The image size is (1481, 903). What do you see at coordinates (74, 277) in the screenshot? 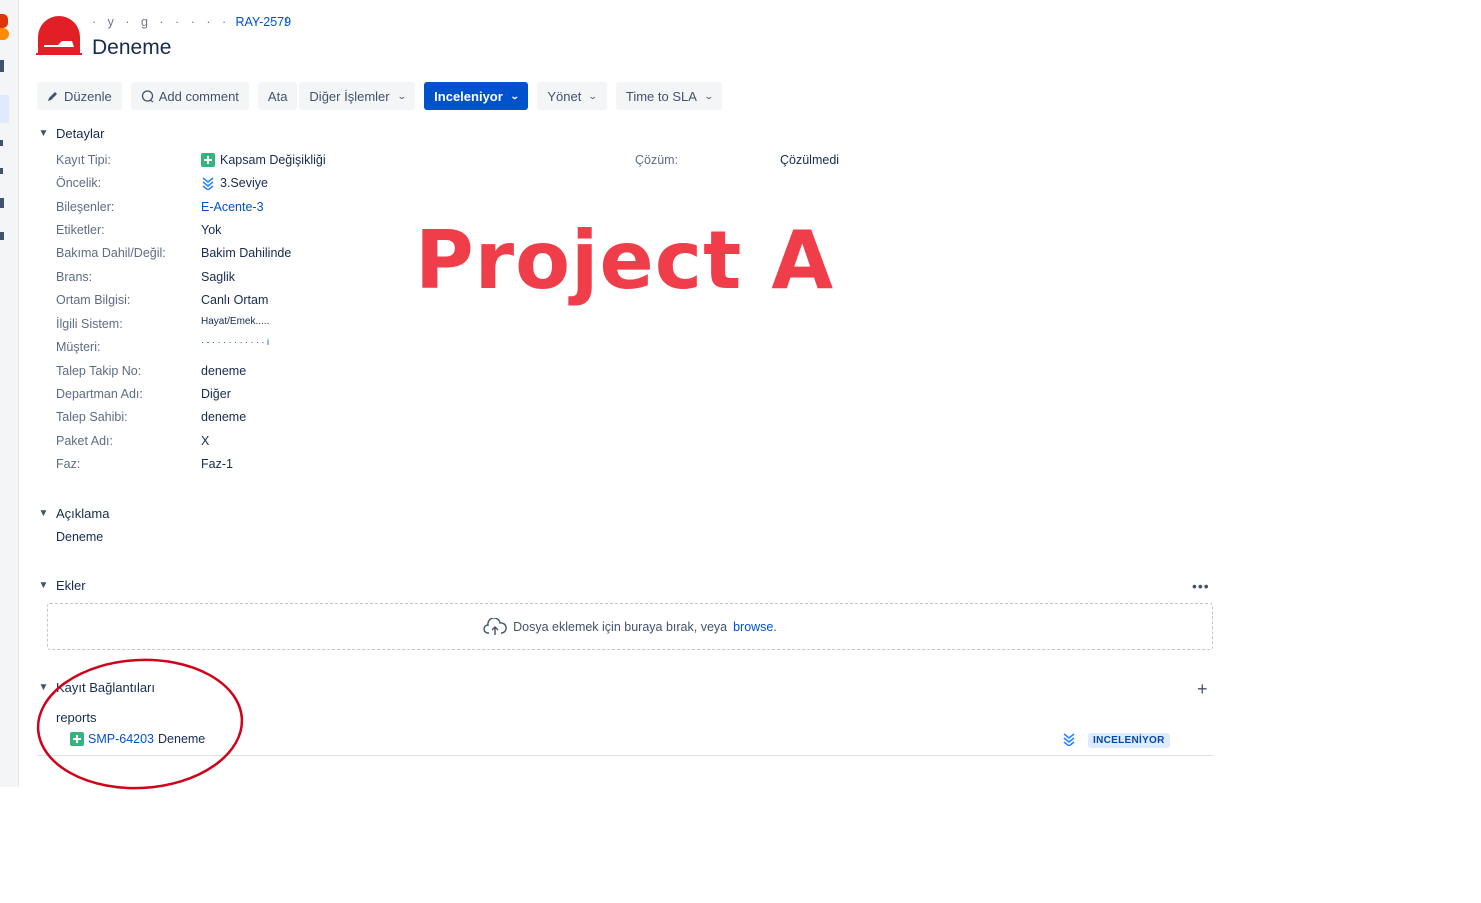
I see `field-label: Brans:` at bounding box center [74, 277].